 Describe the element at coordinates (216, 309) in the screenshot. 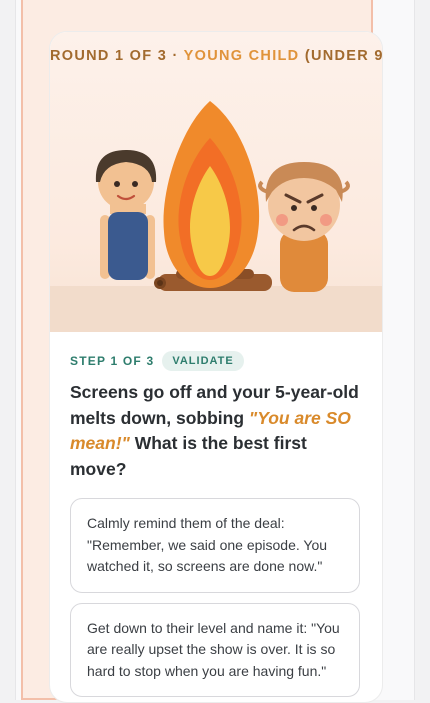

I see `ground` at that location.